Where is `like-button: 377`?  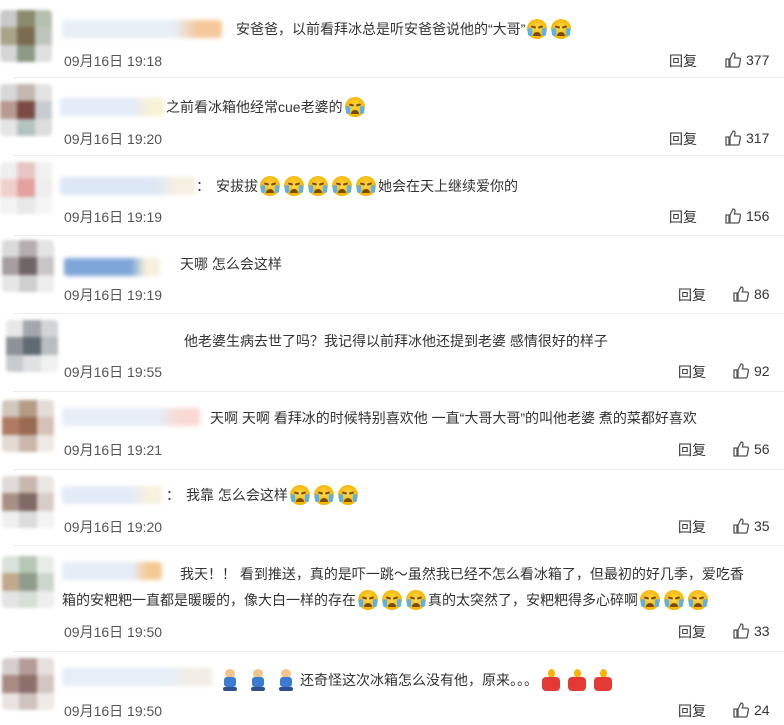
like-button: 377 is located at coordinates (746, 60).